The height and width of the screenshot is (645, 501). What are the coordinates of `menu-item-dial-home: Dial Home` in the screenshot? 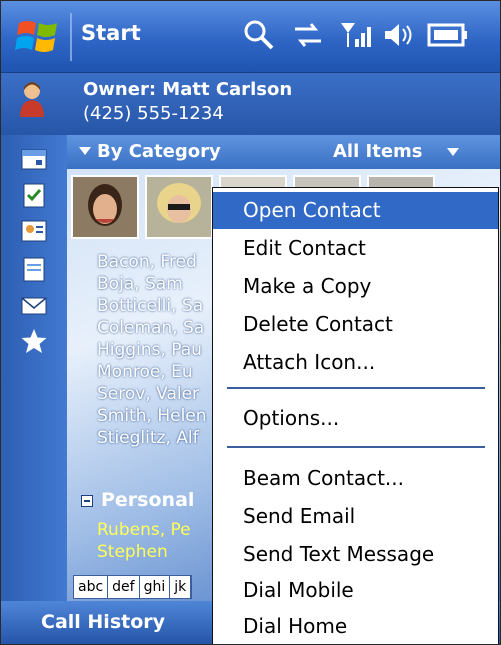 It's located at (355, 626).